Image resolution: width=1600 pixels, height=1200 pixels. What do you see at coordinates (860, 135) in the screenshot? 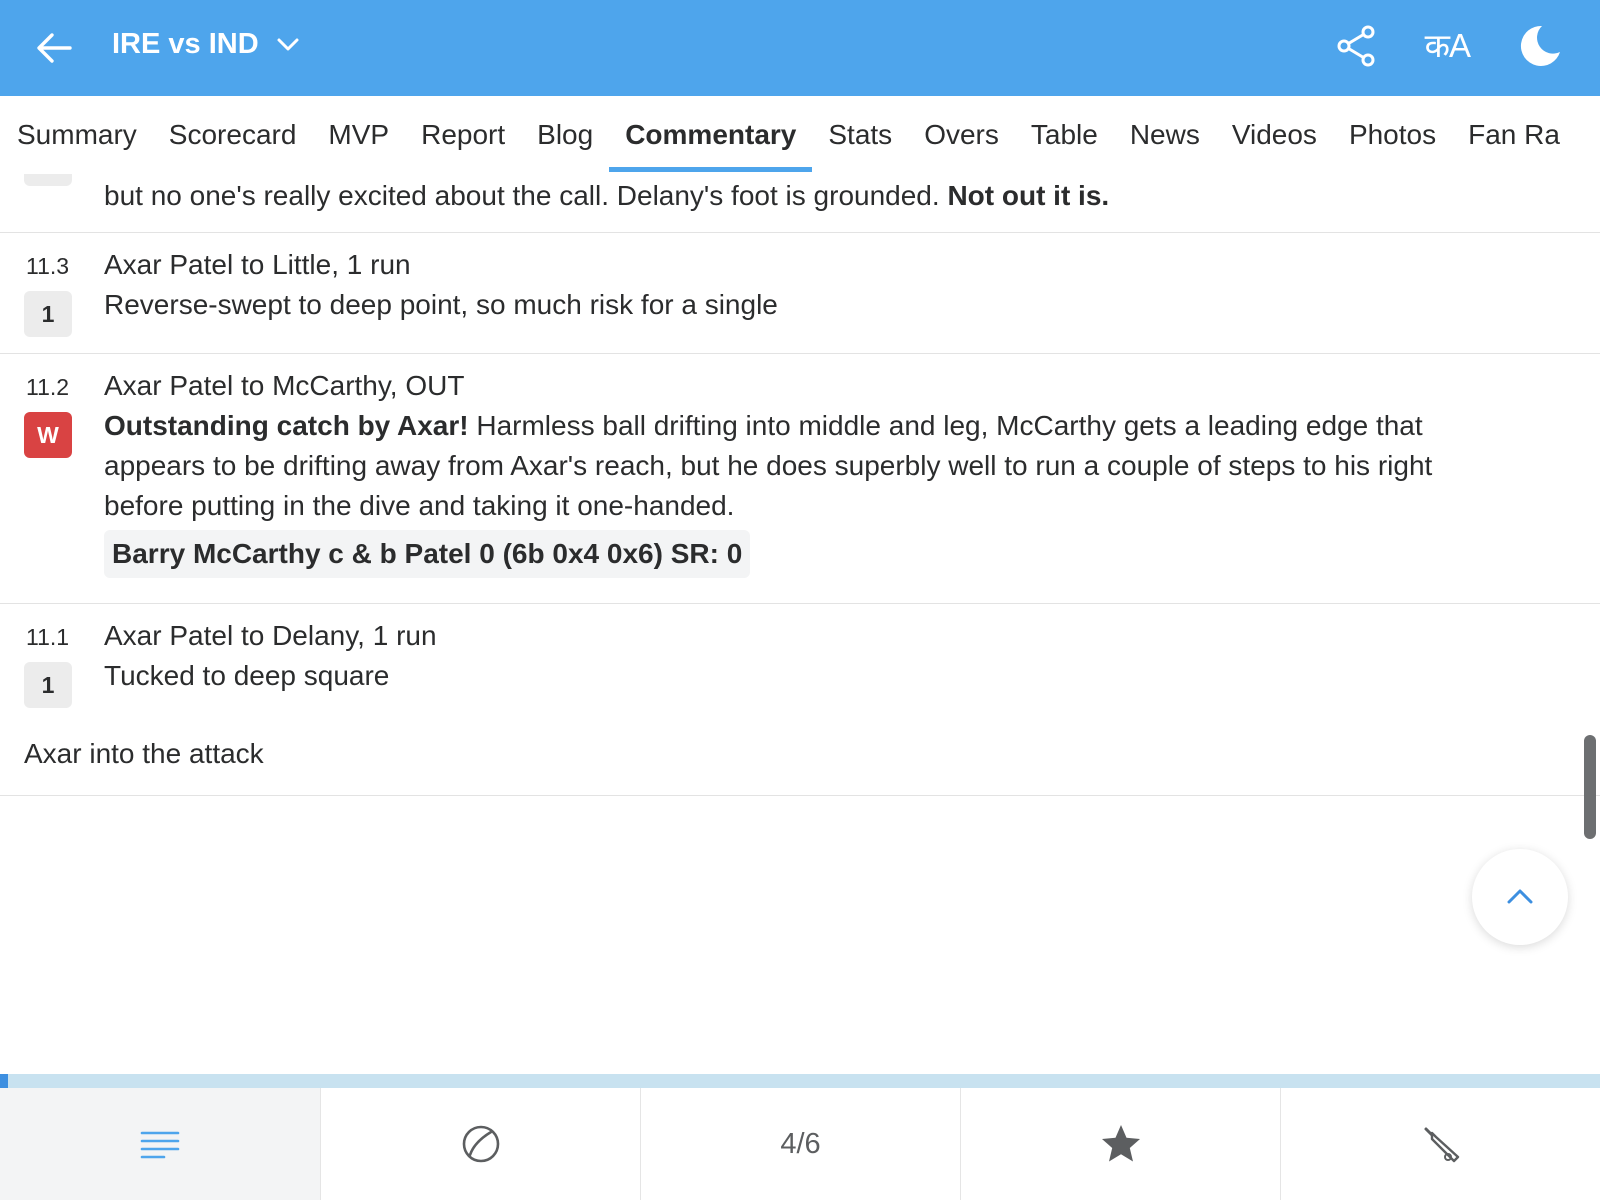
I see `tab-stats: Stats` at bounding box center [860, 135].